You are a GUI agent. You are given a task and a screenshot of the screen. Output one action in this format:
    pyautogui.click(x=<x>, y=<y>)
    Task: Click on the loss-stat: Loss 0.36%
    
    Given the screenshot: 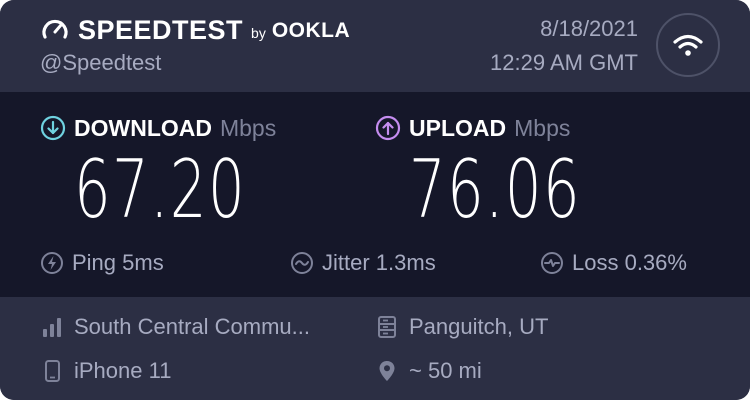 What is the action you would take?
    pyautogui.click(x=613, y=263)
    